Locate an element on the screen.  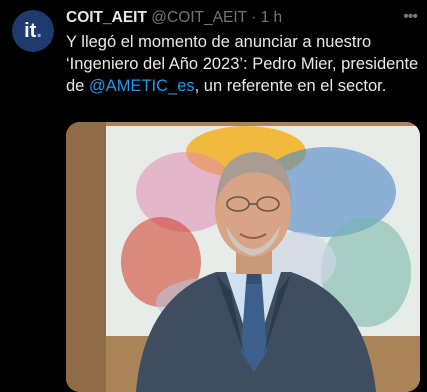
timestamp: 1 h is located at coordinates (272, 17).